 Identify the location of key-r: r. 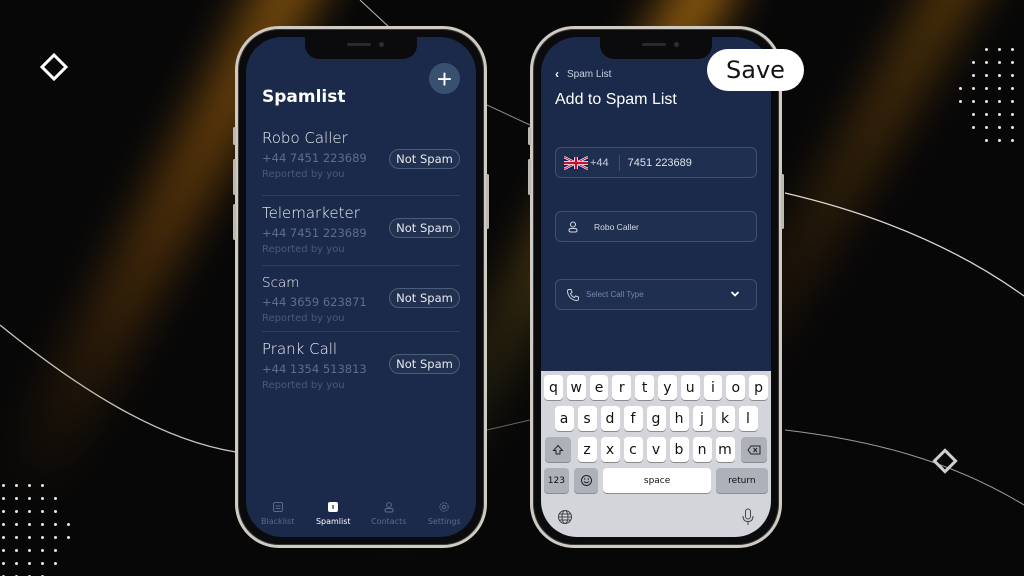
(622, 387).